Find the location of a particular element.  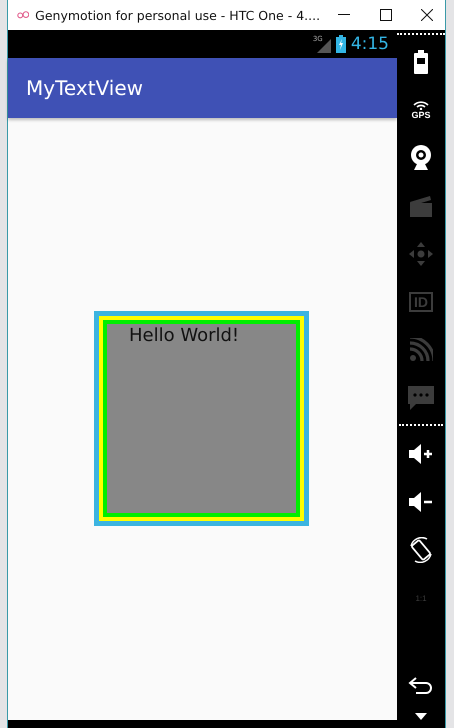

wifi-icon is located at coordinates (421, 105).